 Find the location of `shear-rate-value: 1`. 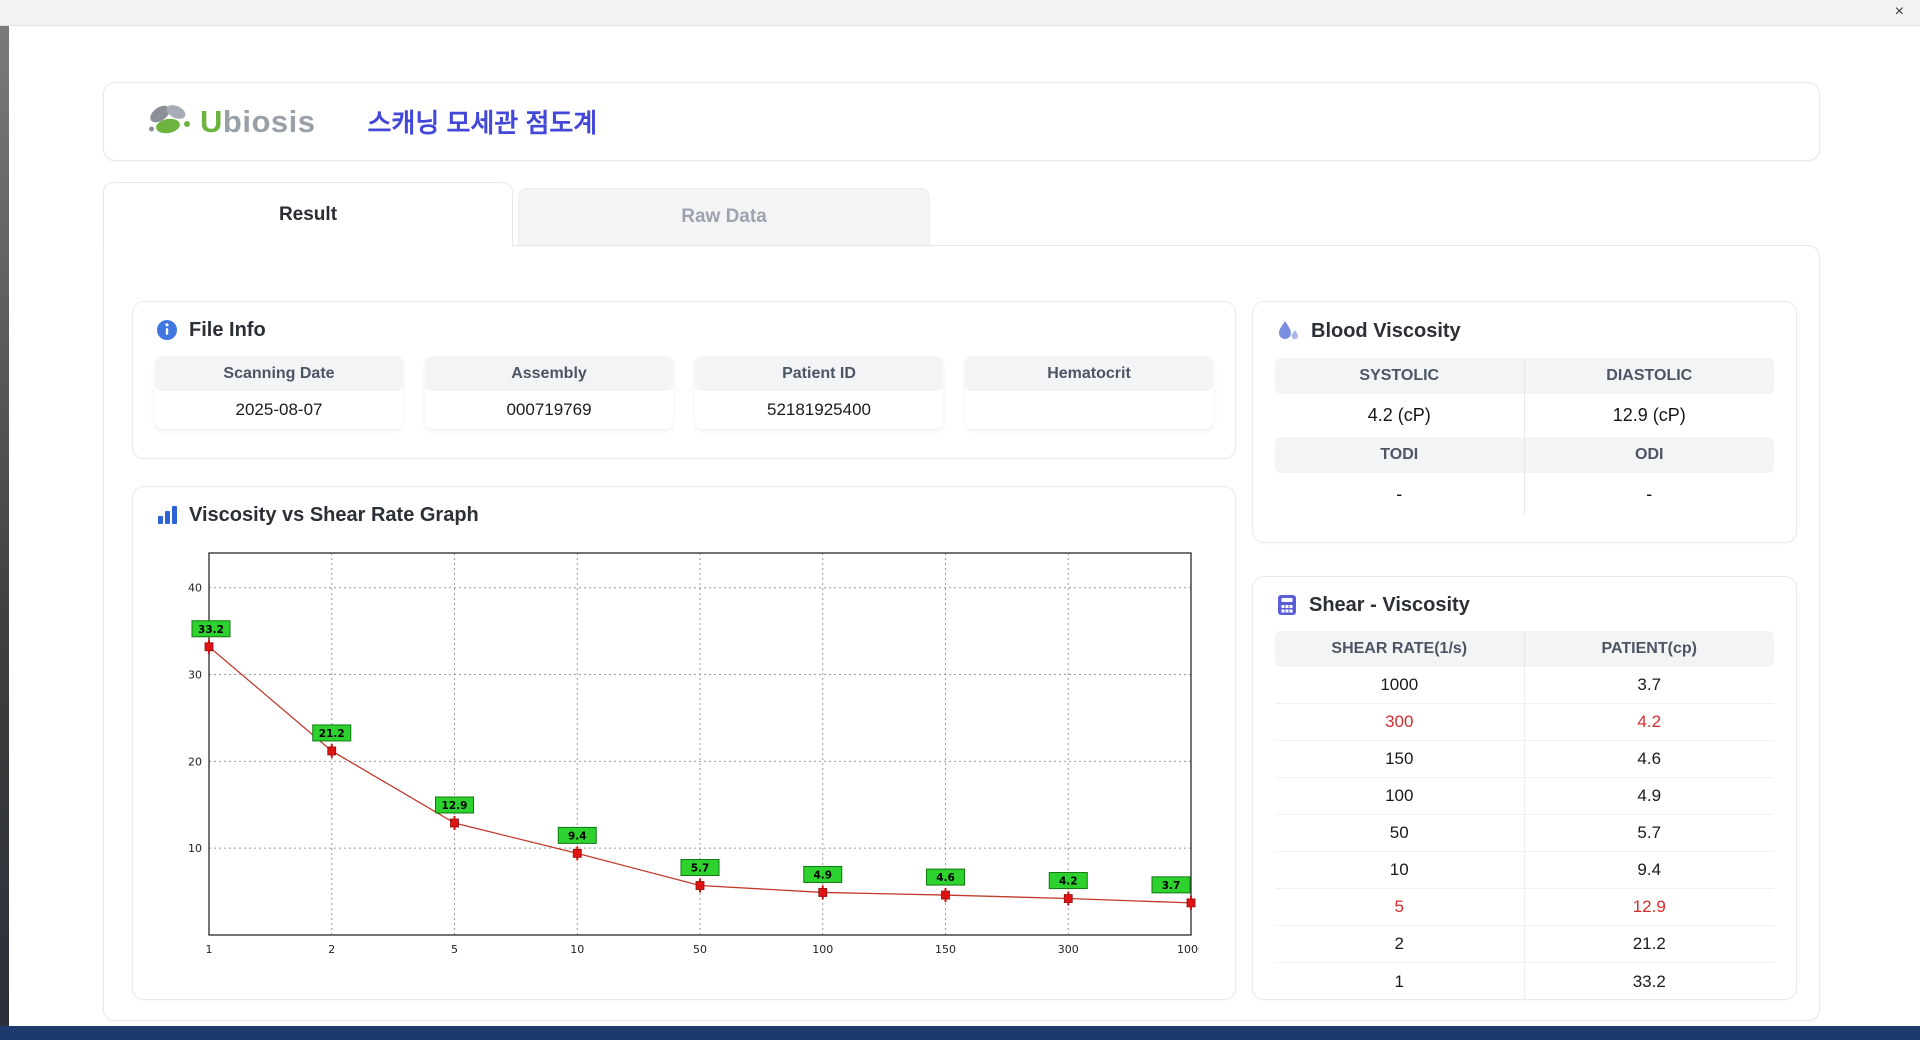

shear-rate-value: 1 is located at coordinates (1400, 981).